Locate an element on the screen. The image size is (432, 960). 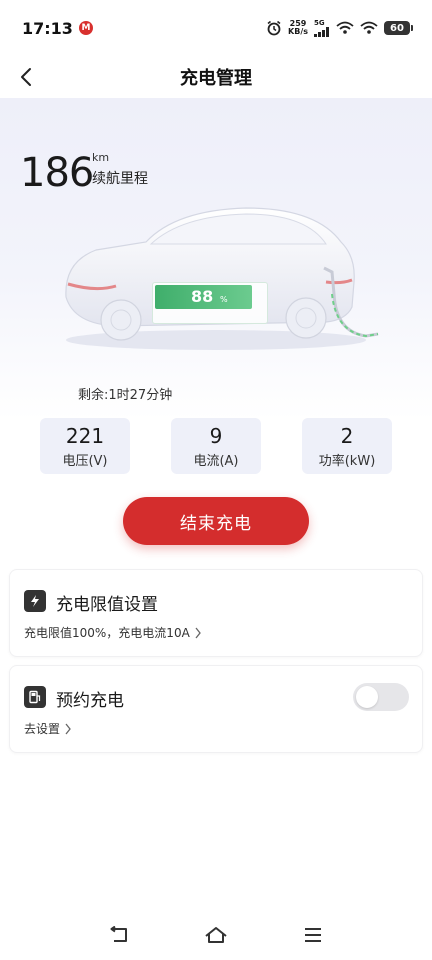
current-label: 电流(A) is located at coordinates (216, 461).